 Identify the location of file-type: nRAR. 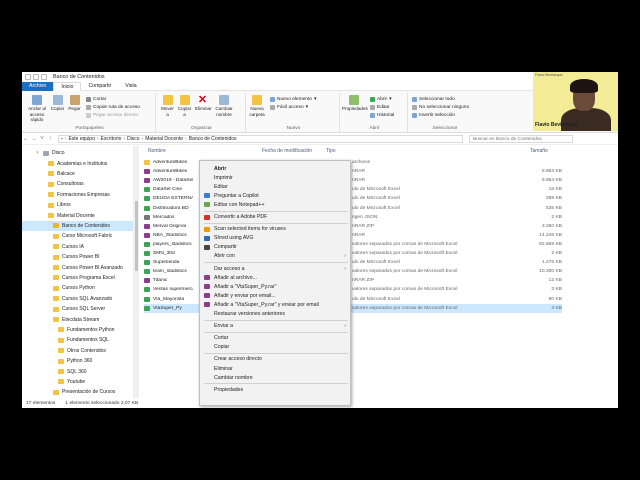
(359, 172).